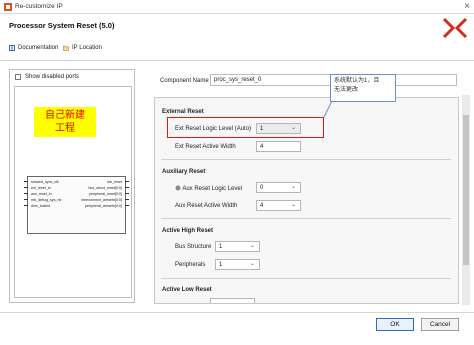 Image resolution: width=474 pixels, height=345 pixels. Describe the element at coordinates (183, 112) in the screenshot. I see `external-reset-heading: External Reset` at that location.